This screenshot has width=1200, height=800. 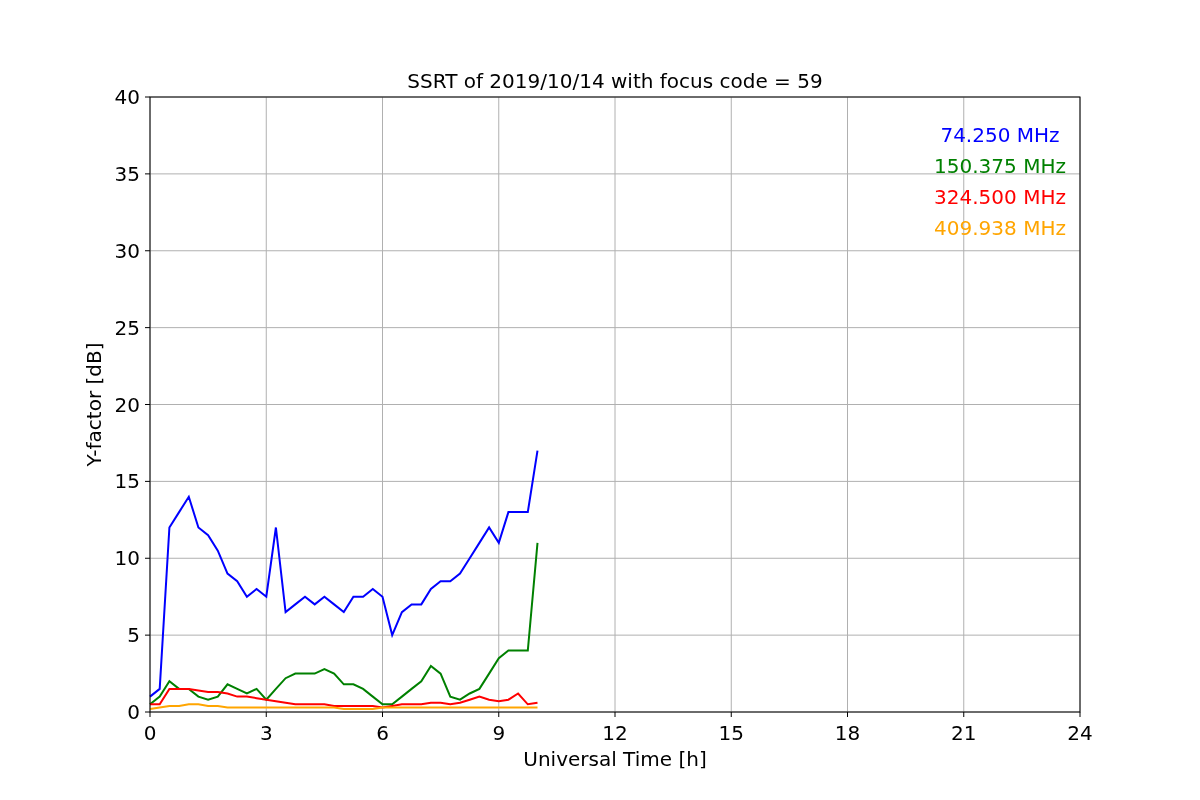 I want to click on legend-label: 74.250 MHz, so click(x=1000, y=135).